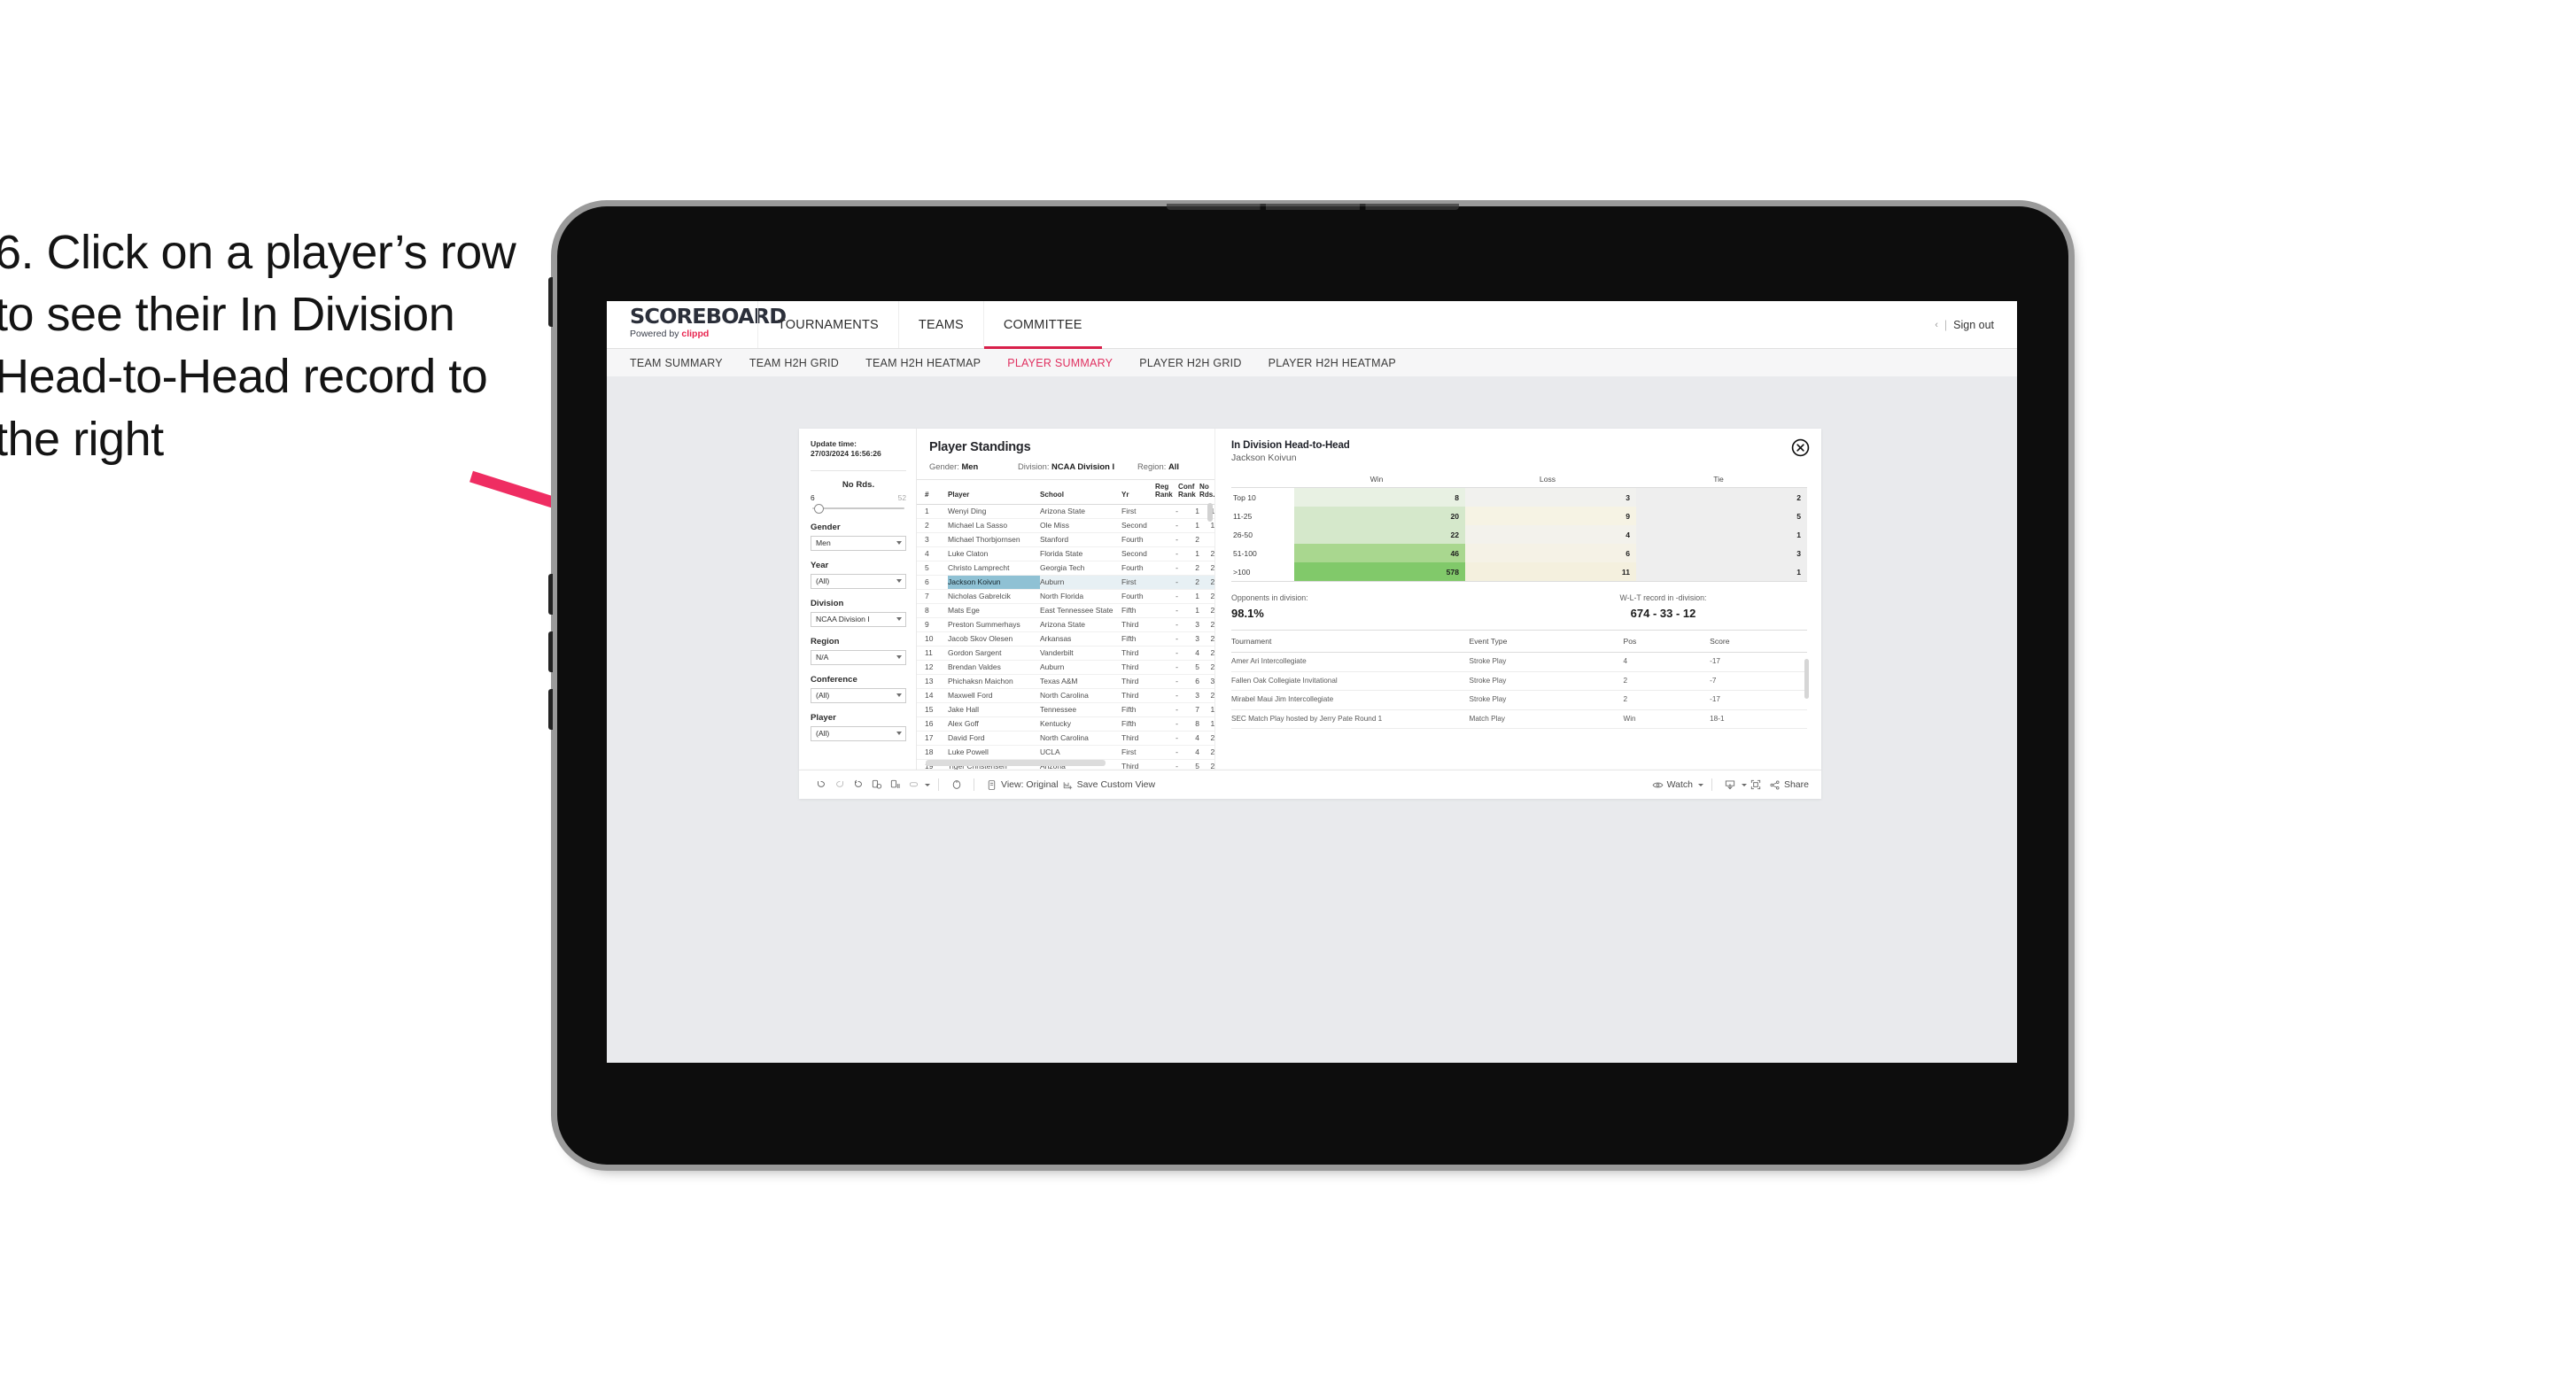 The height and width of the screenshot is (1386, 2576). What do you see at coordinates (858, 657) in the screenshot?
I see `region-filter-select: N/A` at bounding box center [858, 657].